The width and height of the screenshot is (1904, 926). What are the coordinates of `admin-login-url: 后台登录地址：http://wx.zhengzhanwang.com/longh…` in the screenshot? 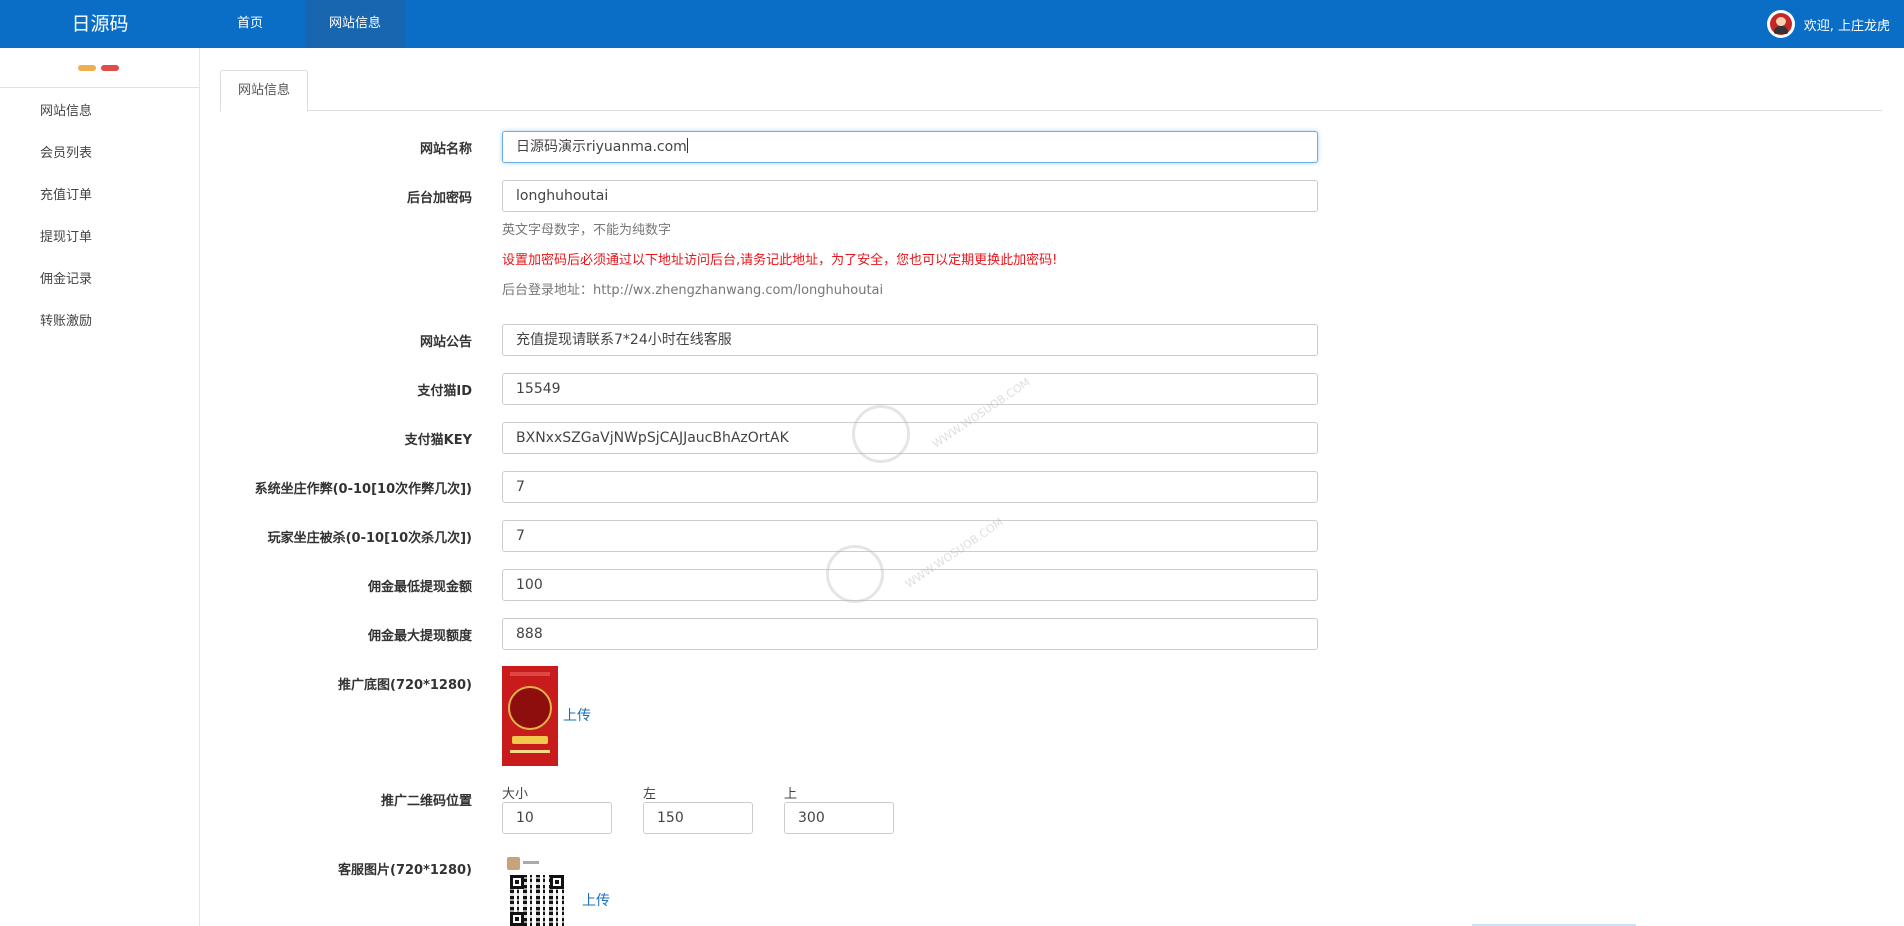 It's located at (693, 290).